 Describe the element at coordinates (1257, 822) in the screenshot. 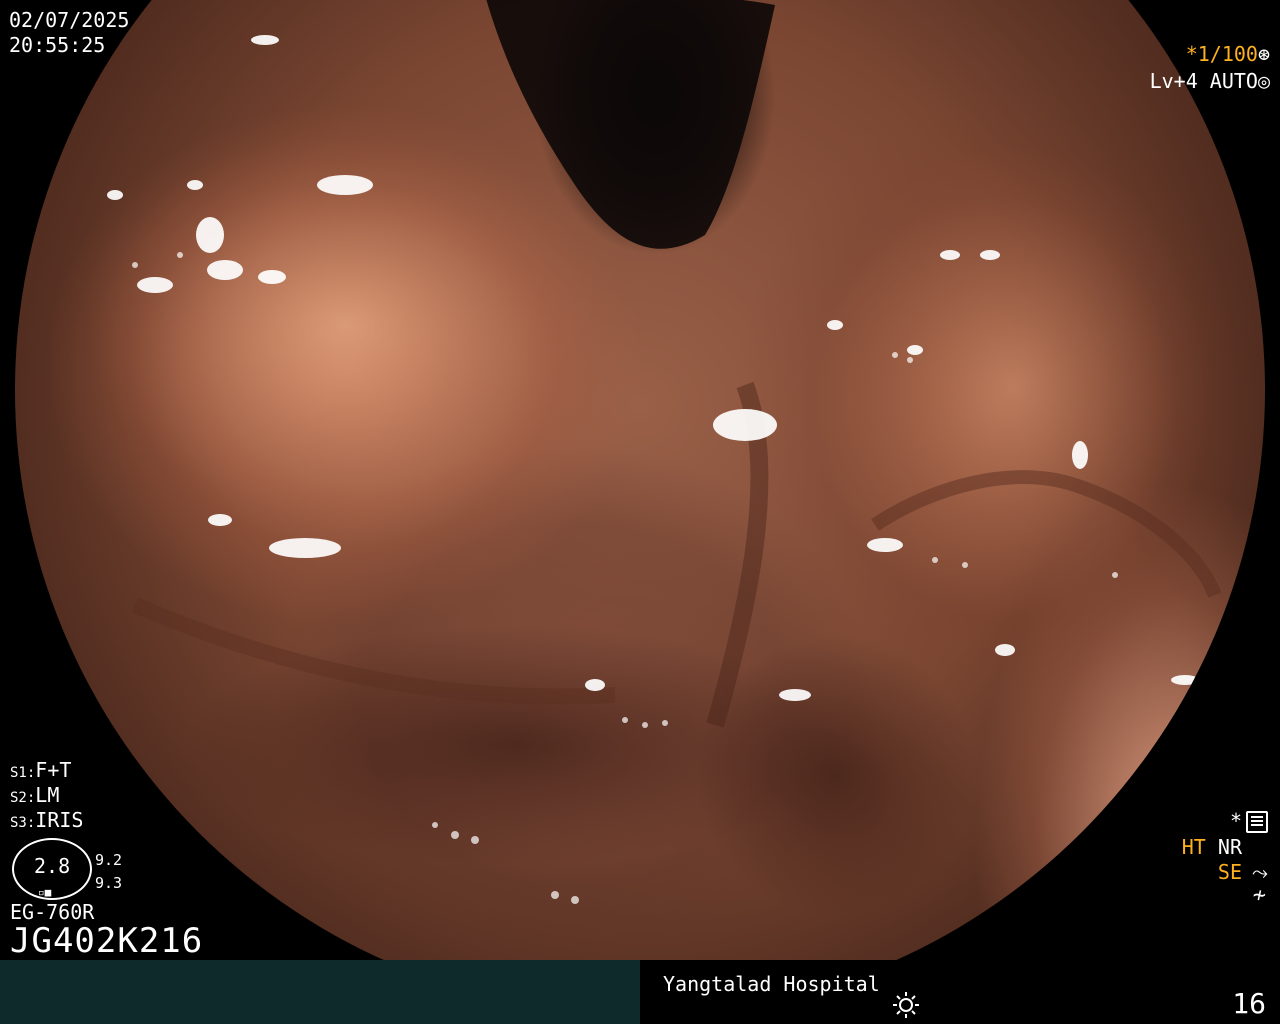

I see `settings-sliders-icon` at that location.